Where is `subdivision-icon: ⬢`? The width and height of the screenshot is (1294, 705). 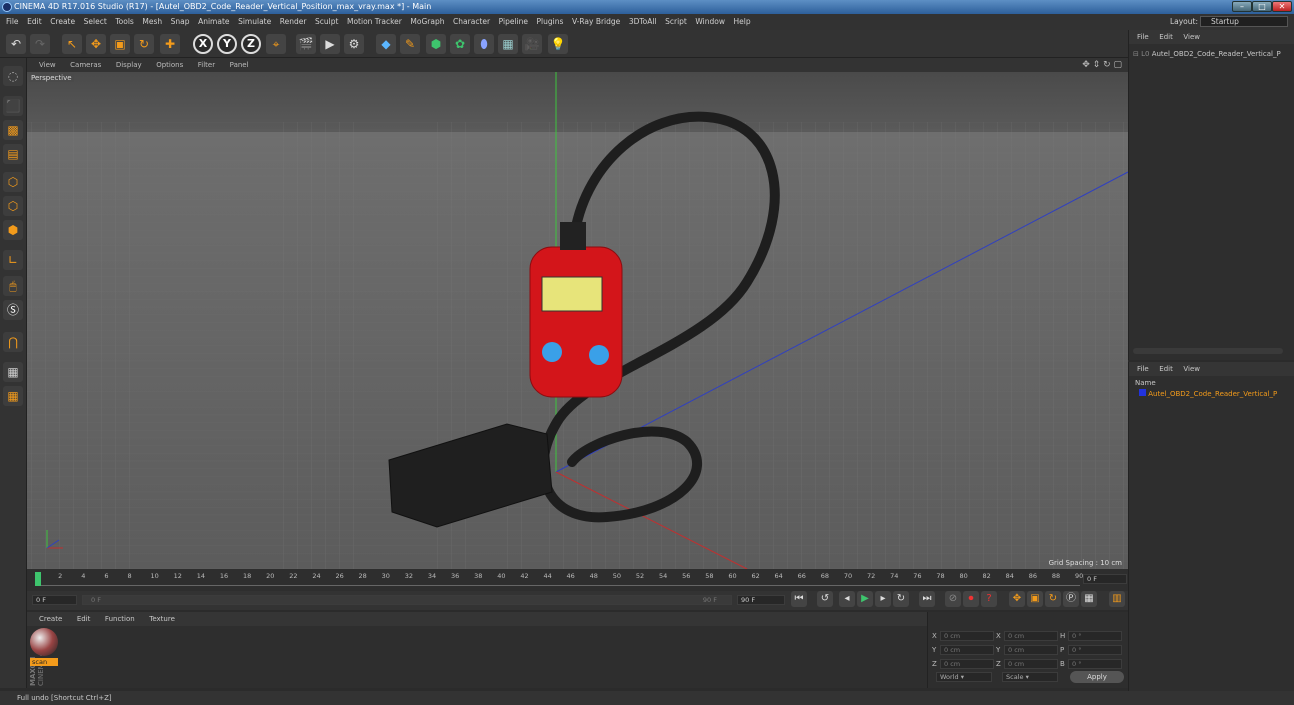
subdivision-icon: ⬢ is located at coordinates (436, 44).